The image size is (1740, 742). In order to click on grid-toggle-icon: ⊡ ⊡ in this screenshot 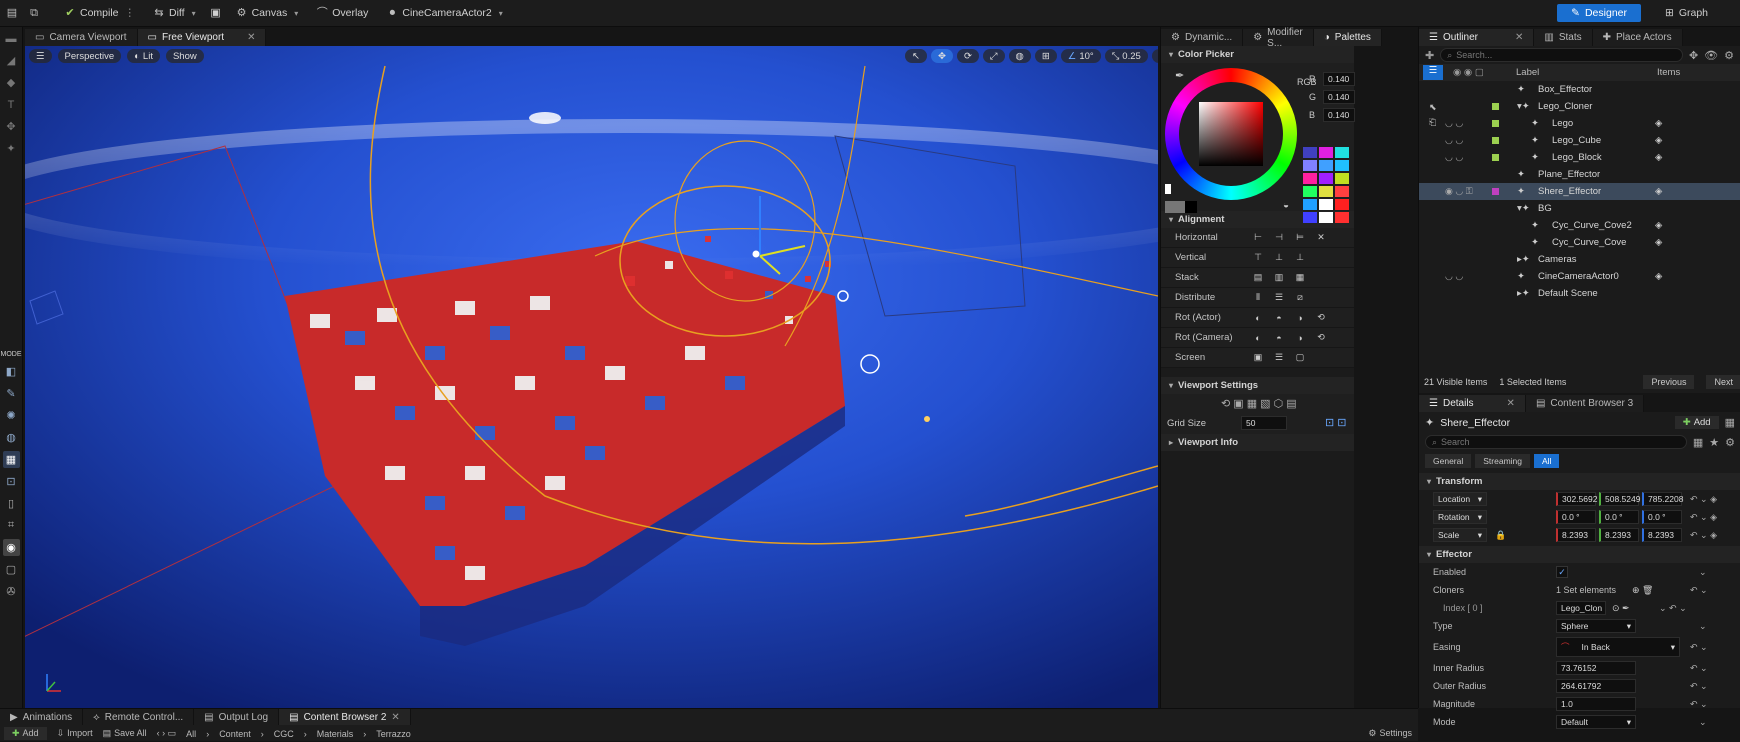, I will do `click(1336, 422)`.